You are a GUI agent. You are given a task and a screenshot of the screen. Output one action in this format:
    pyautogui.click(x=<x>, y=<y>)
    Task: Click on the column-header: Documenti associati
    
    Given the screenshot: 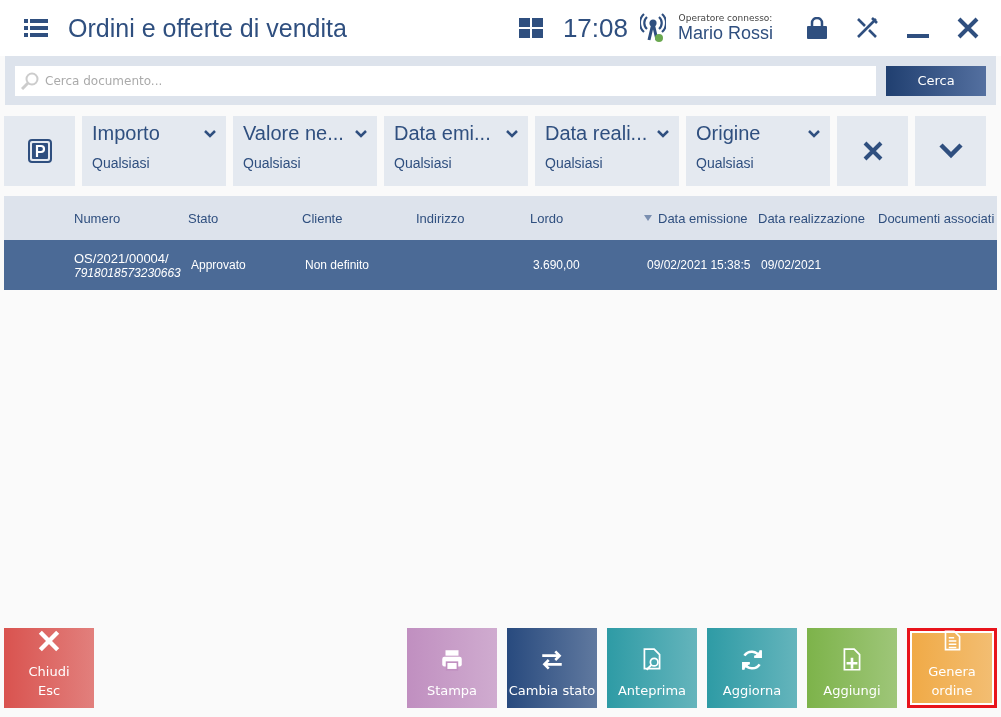 What is the action you would take?
    pyautogui.click(x=936, y=218)
    